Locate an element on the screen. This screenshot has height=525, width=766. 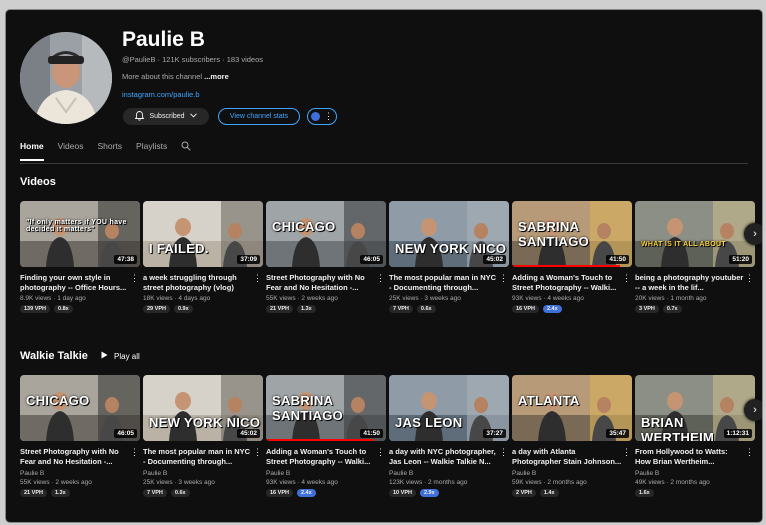
about-more: ...more is located at coordinates (215, 76).